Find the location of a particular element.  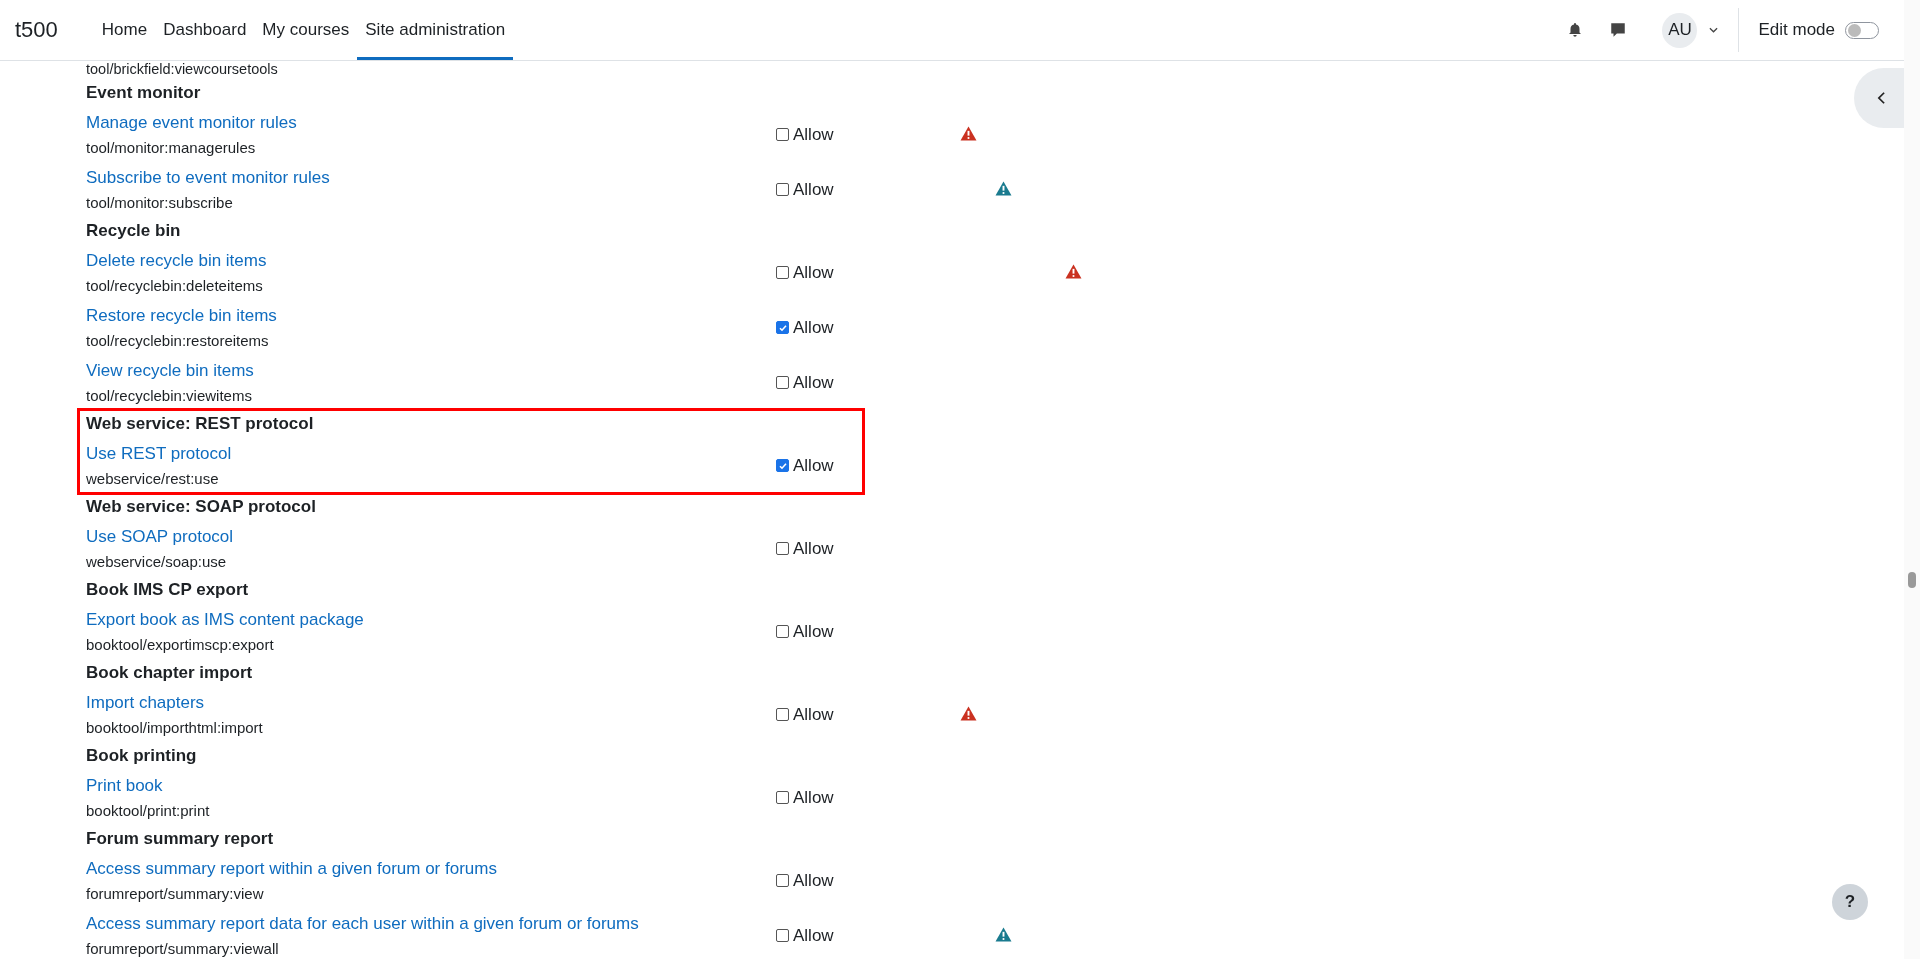

capability-code: forumreport/summary:view is located at coordinates (175, 893).